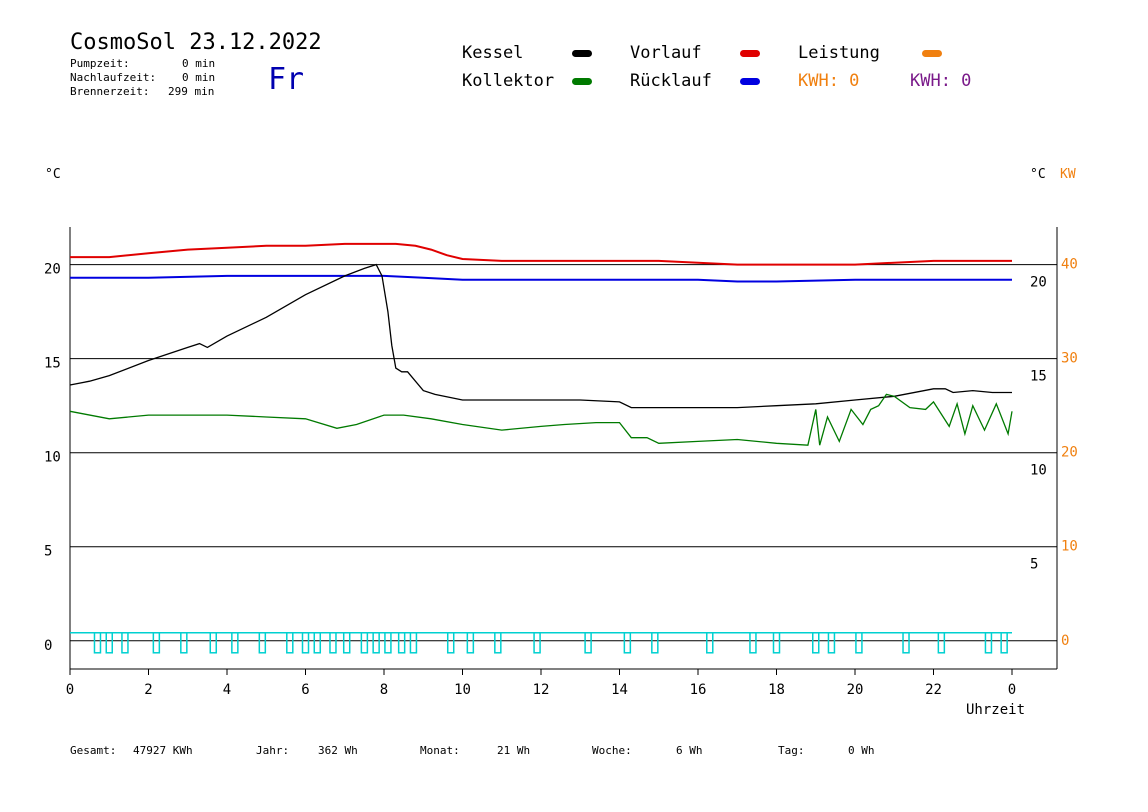 The height and width of the screenshot is (812, 1148). I want to click on x-tick-label: 16, so click(698, 690).